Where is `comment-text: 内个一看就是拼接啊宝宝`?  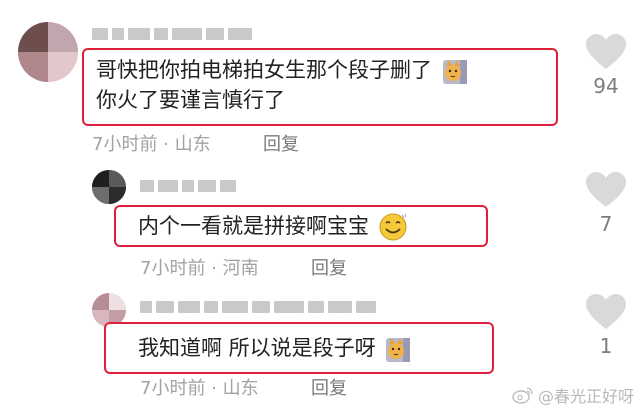 comment-text: 内个一看就是拼接啊宝宝 is located at coordinates (273, 226).